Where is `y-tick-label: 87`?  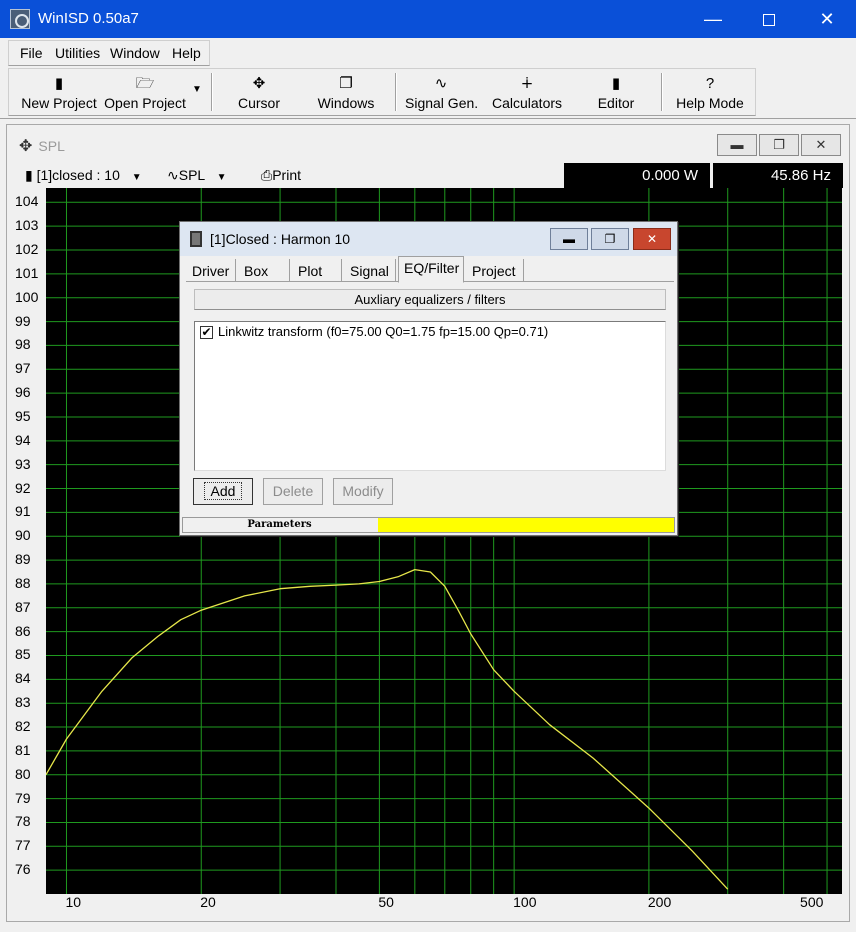 y-tick-label: 87 is located at coordinates (23, 606).